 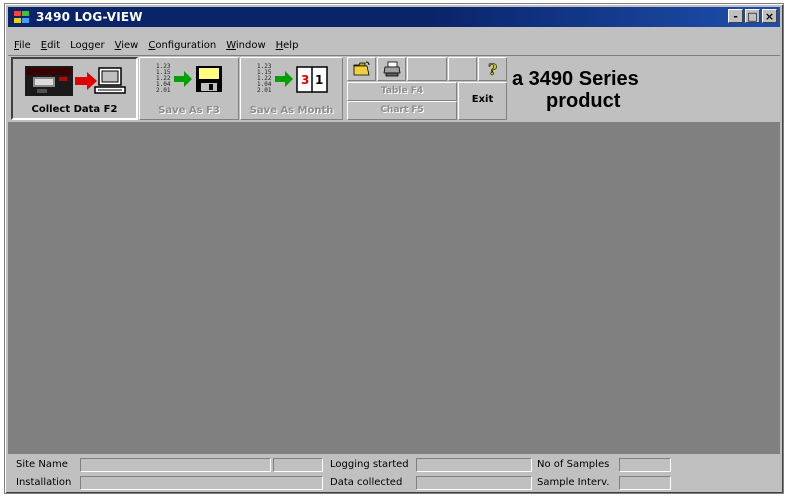 I want to click on sample-interv-label: Sample Interv., so click(x=573, y=482).